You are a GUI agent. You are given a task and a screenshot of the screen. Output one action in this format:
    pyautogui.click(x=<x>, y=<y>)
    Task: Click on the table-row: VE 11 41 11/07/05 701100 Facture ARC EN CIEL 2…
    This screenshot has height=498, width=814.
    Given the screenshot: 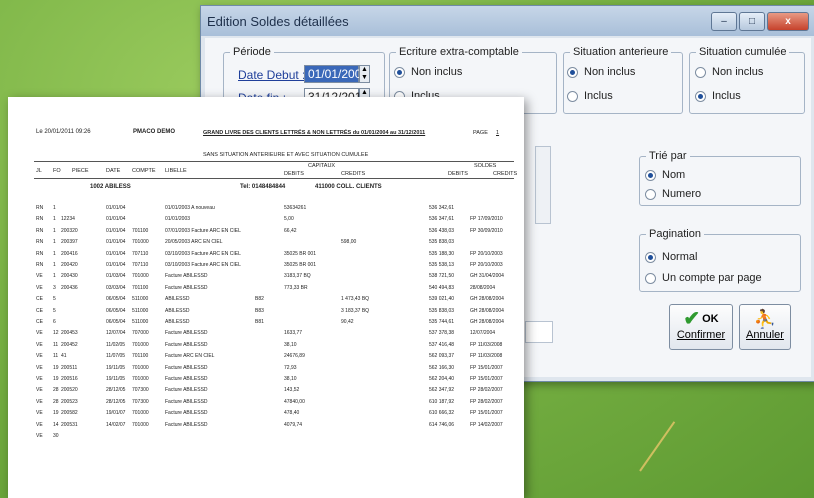 What is the action you would take?
    pyautogui.click(x=266, y=357)
    